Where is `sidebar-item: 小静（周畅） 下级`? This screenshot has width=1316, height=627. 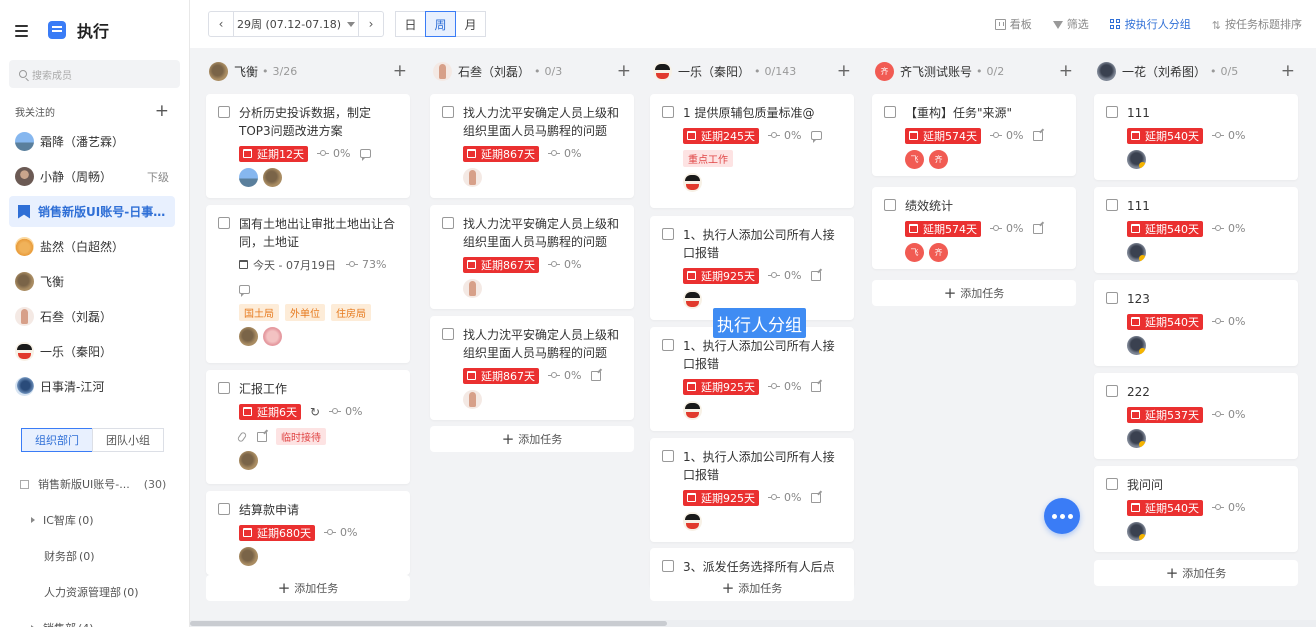
sidebar-item: 小静（周畅） 下级 is located at coordinates (92, 176).